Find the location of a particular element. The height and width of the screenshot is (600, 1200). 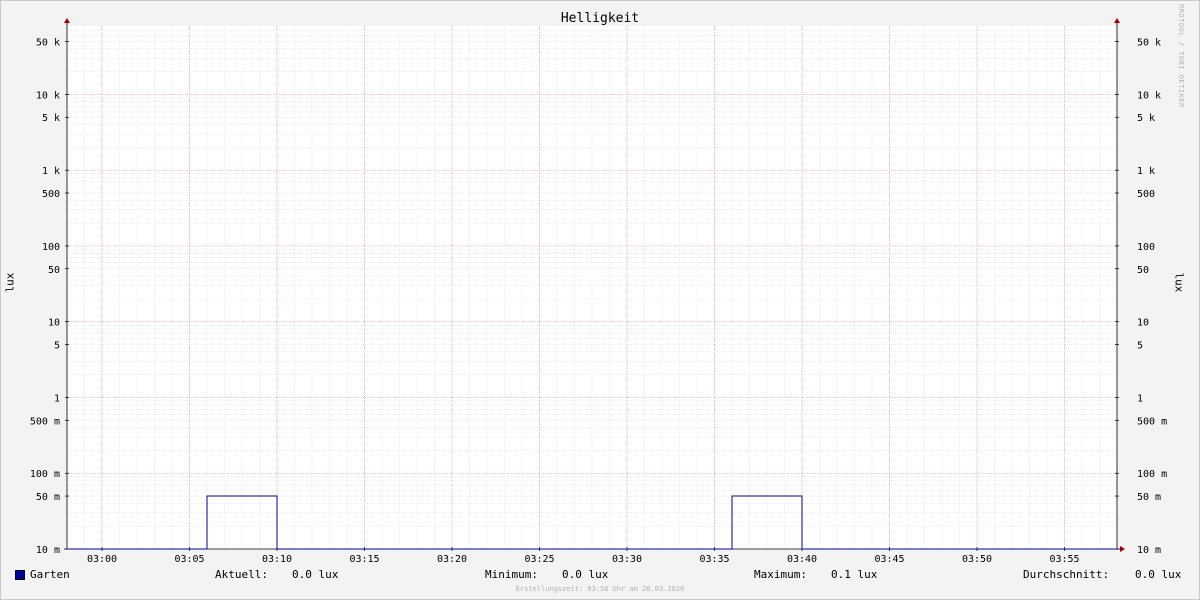

y-tick-label-left: 10 m is located at coordinates (48, 550).